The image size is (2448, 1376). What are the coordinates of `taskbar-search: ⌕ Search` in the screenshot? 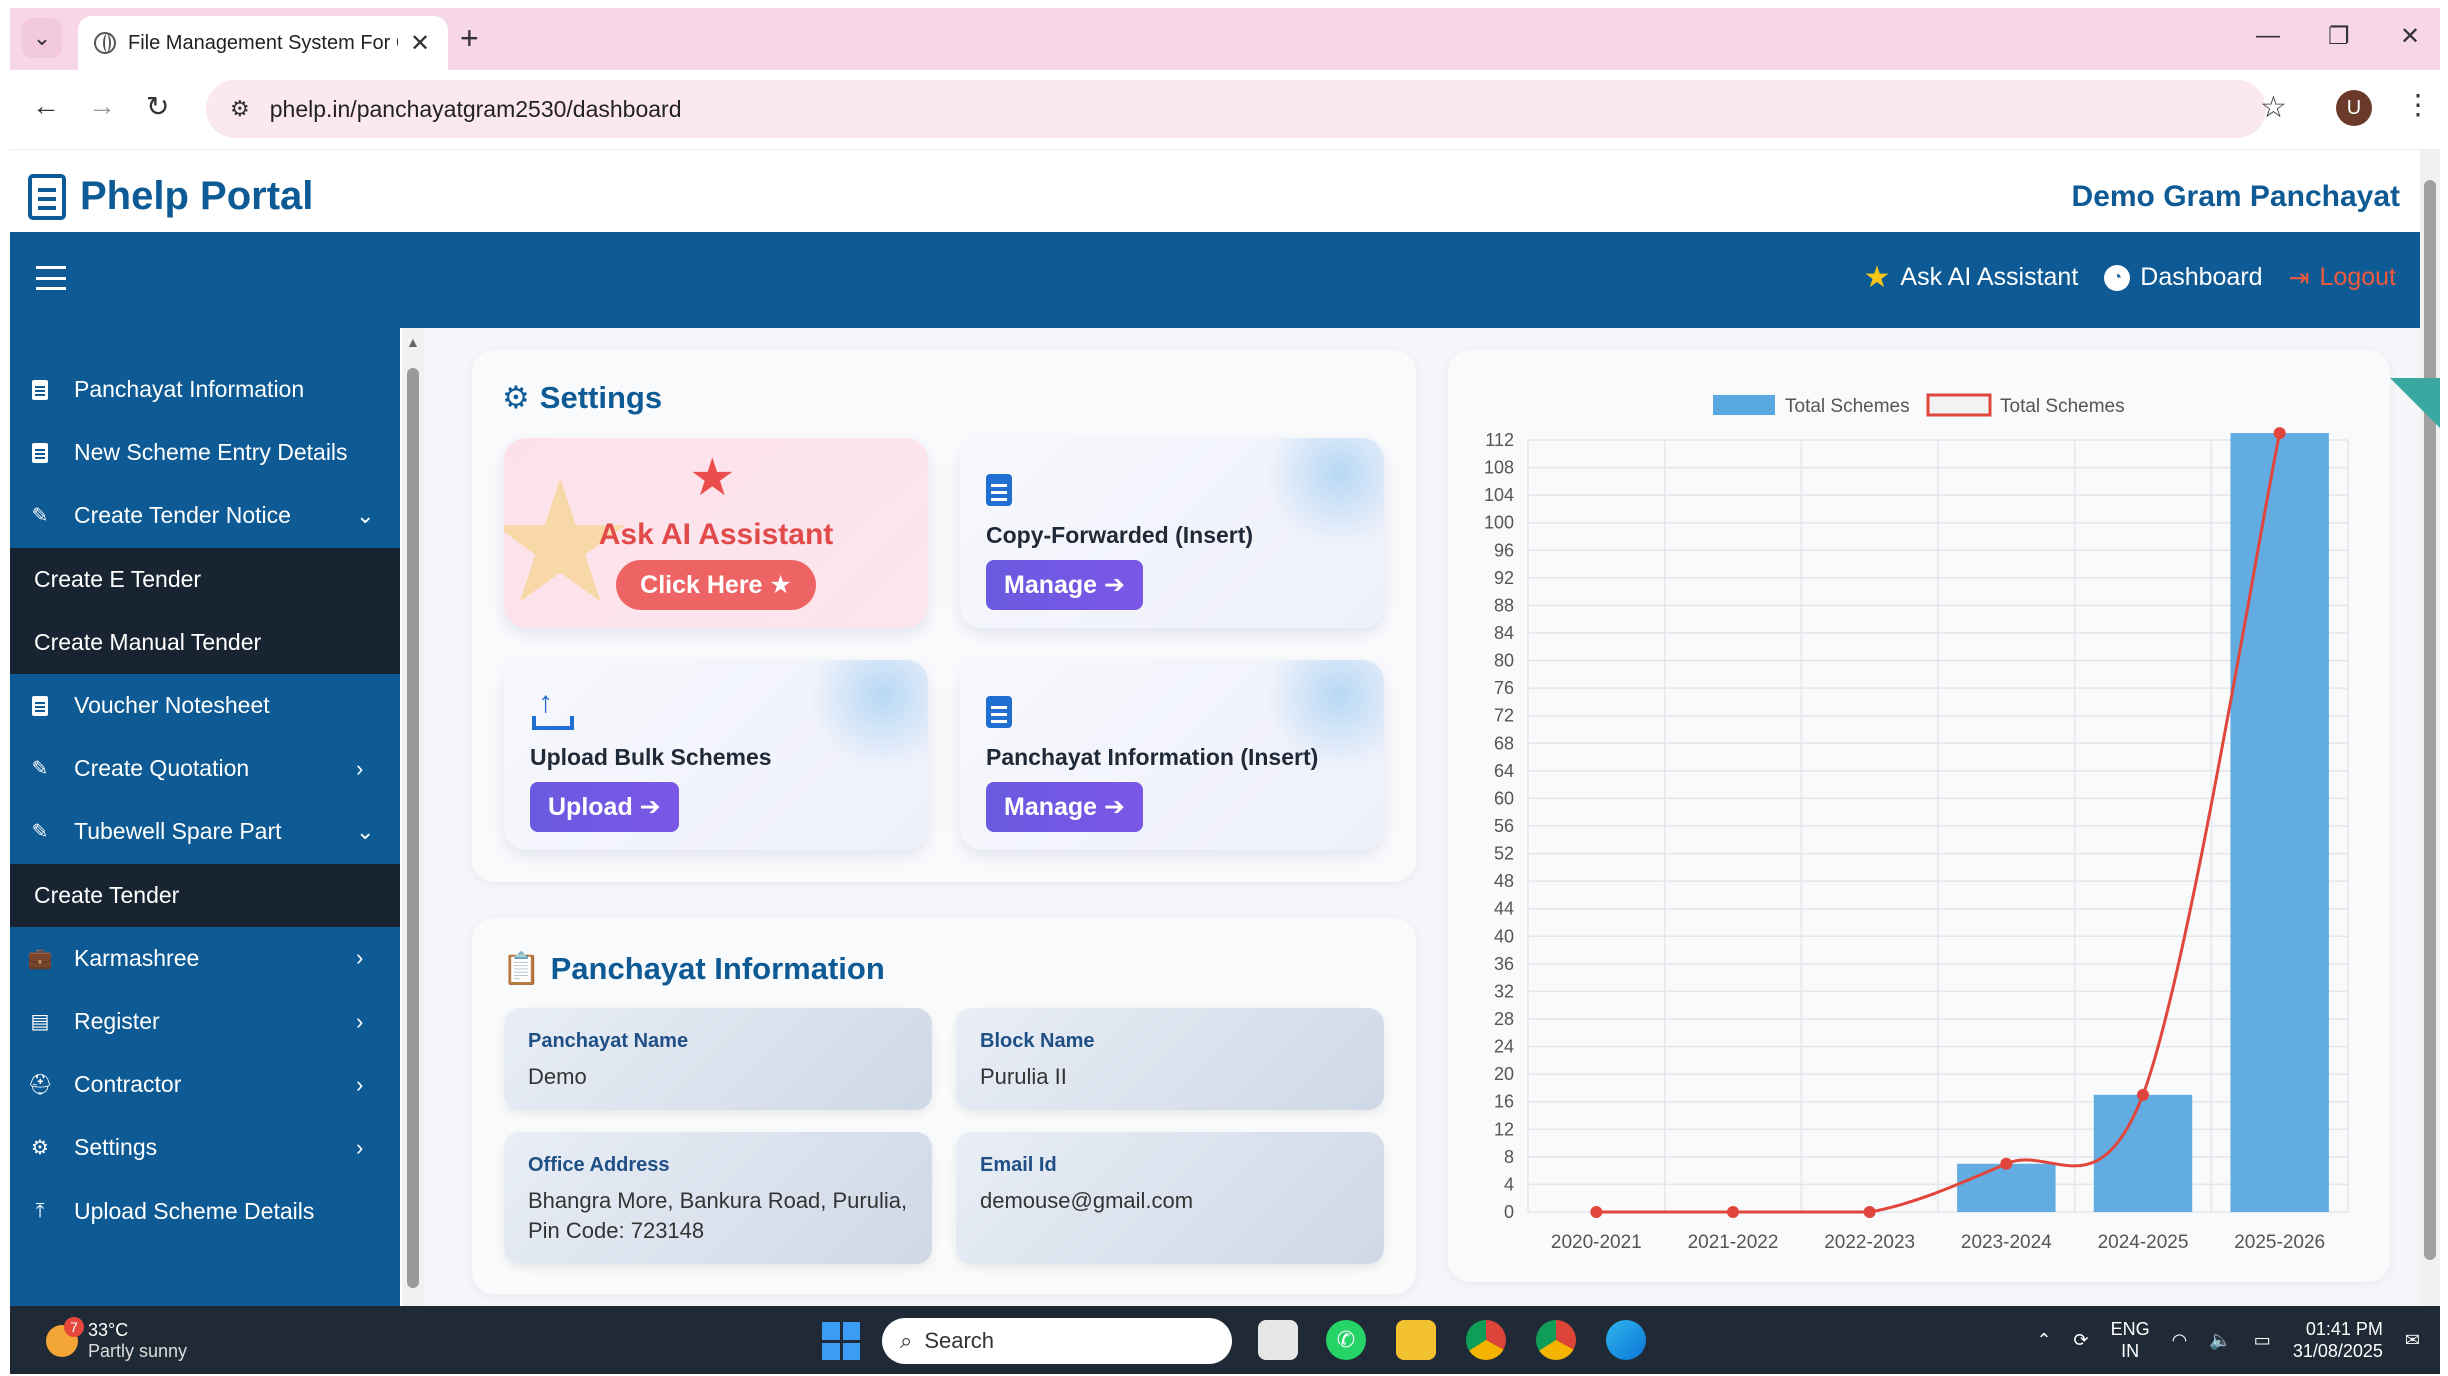 It's located at (1057, 1341).